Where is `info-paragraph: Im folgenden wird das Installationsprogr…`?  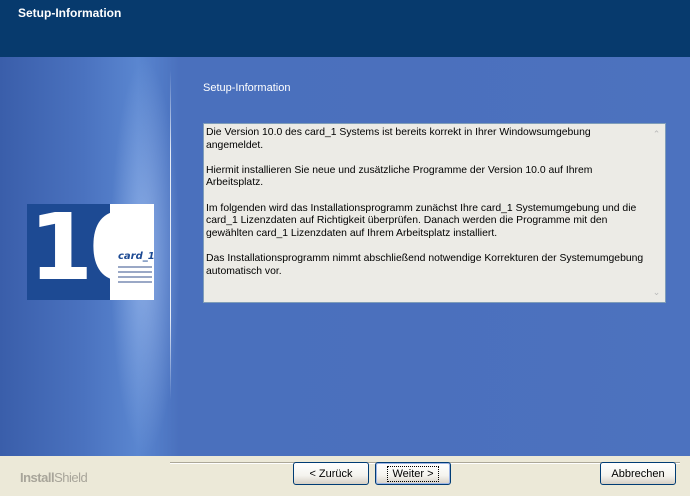
info-paragraph: Im folgenden wird das Installationsprogr… is located at coordinates (421, 220).